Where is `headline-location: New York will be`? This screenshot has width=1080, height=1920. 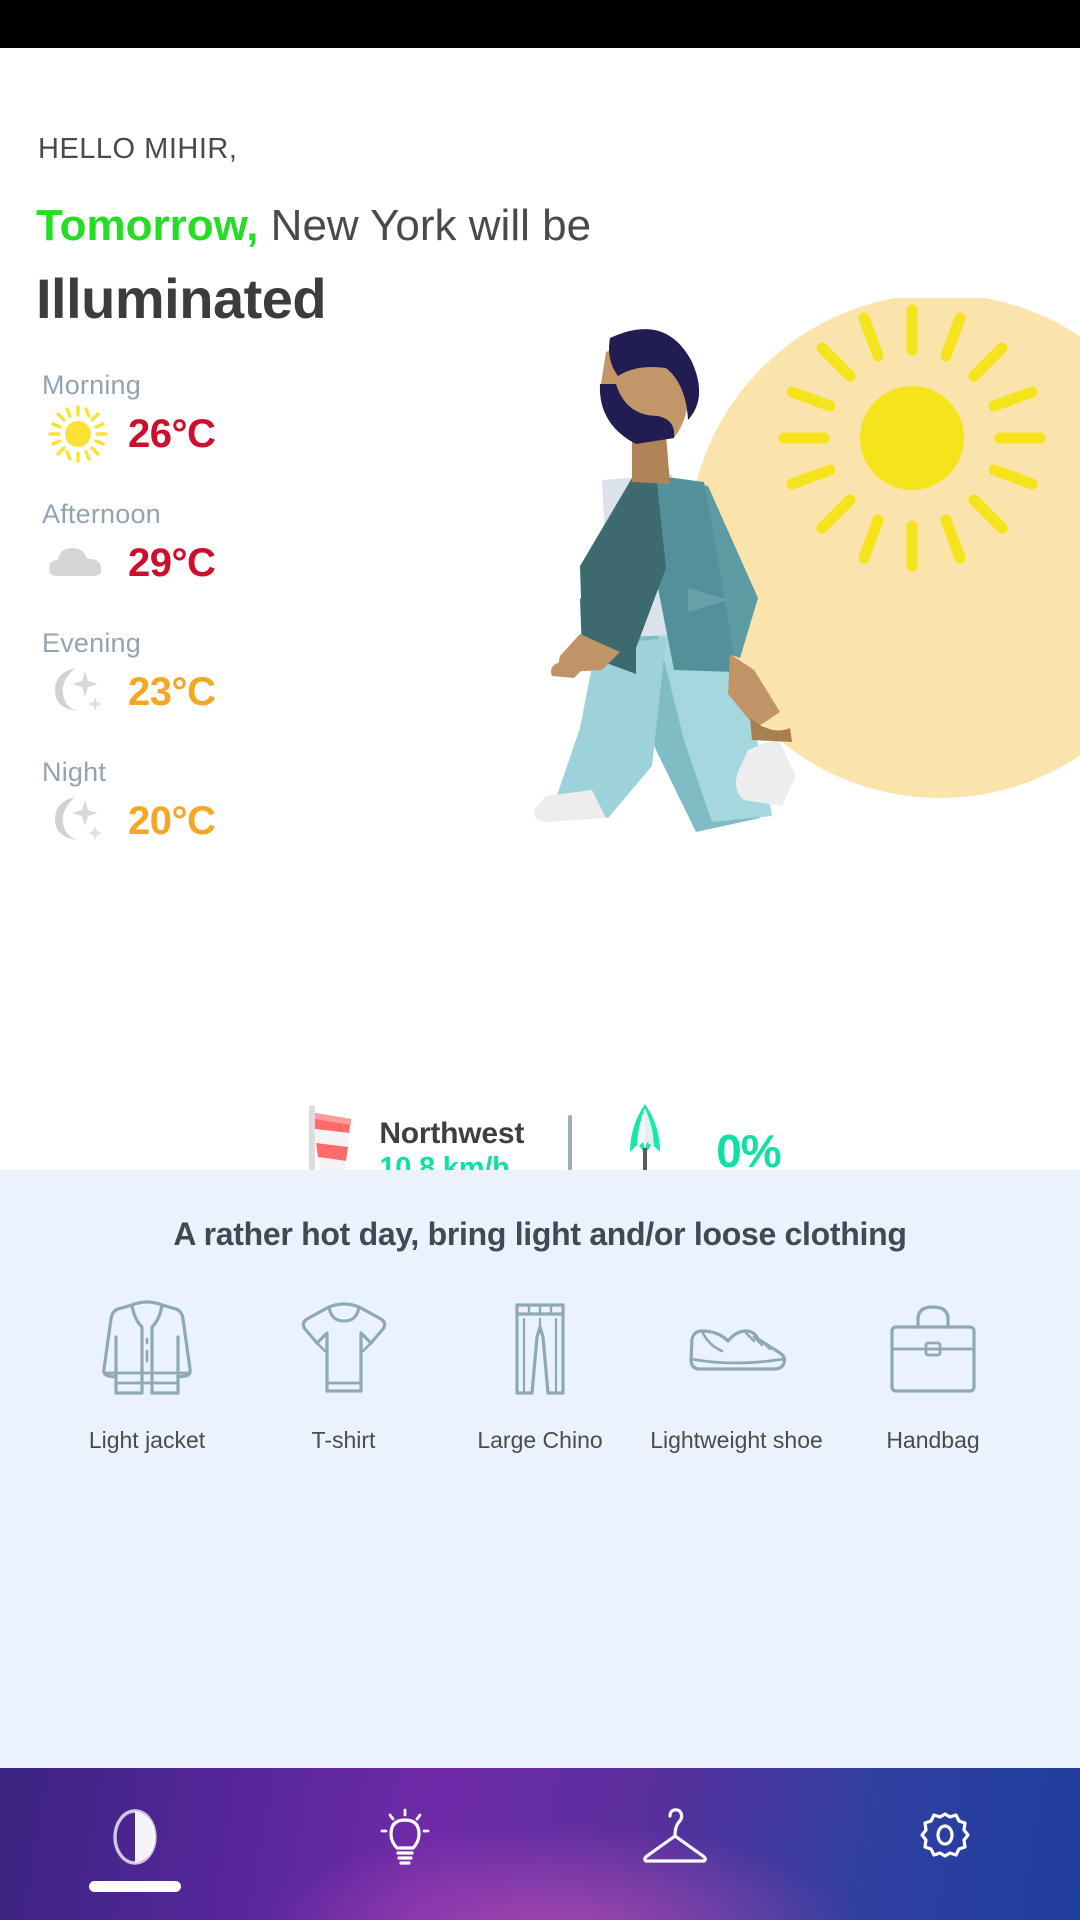 headline-location: New York will be is located at coordinates (425, 225).